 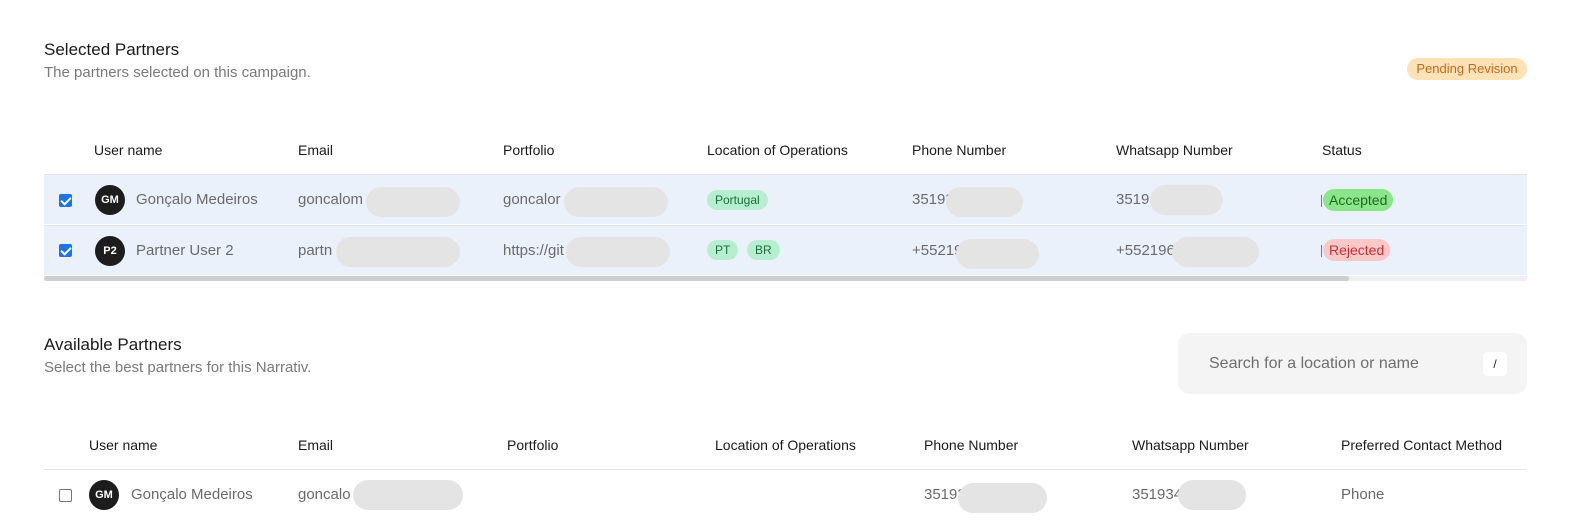 I want to click on location-tag: BR, so click(x=763, y=250).